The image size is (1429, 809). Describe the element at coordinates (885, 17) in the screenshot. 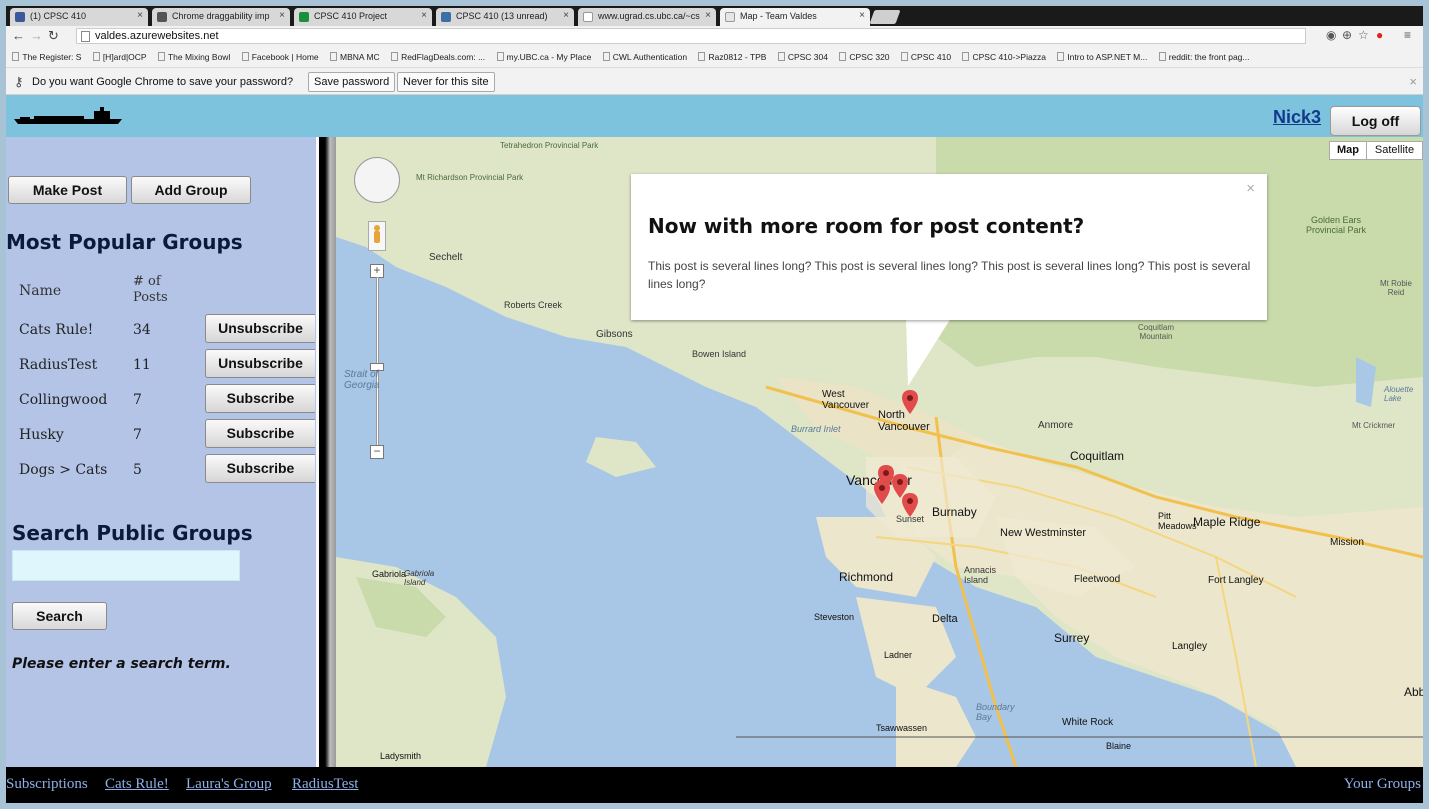

I see `new-tab-button` at that location.